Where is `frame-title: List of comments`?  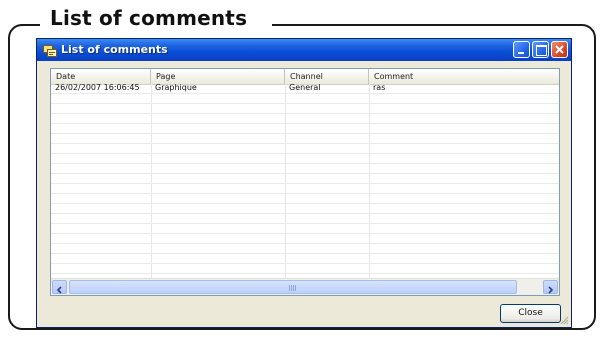 frame-title: List of comments is located at coordinates (149, 18).